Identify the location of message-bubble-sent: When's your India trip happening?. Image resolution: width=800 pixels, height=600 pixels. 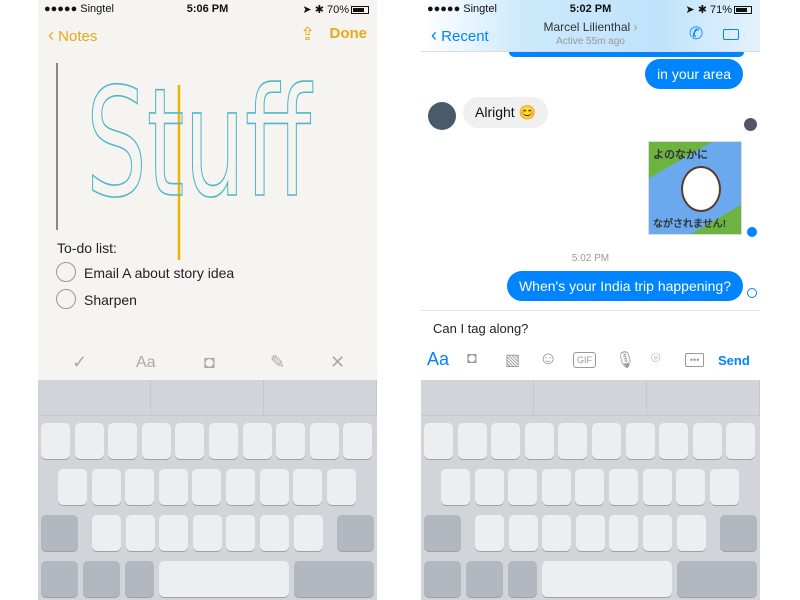
(624, 286).